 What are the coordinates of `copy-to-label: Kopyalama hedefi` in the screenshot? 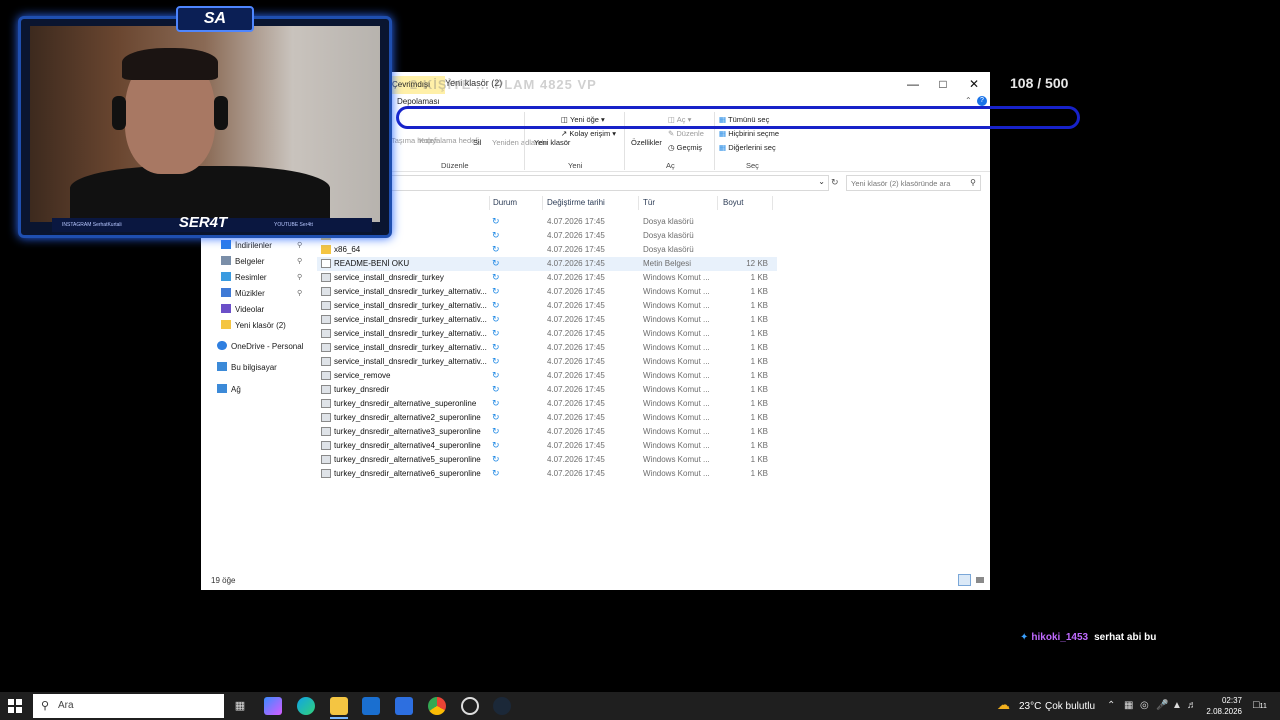 It's located at (449, 140).